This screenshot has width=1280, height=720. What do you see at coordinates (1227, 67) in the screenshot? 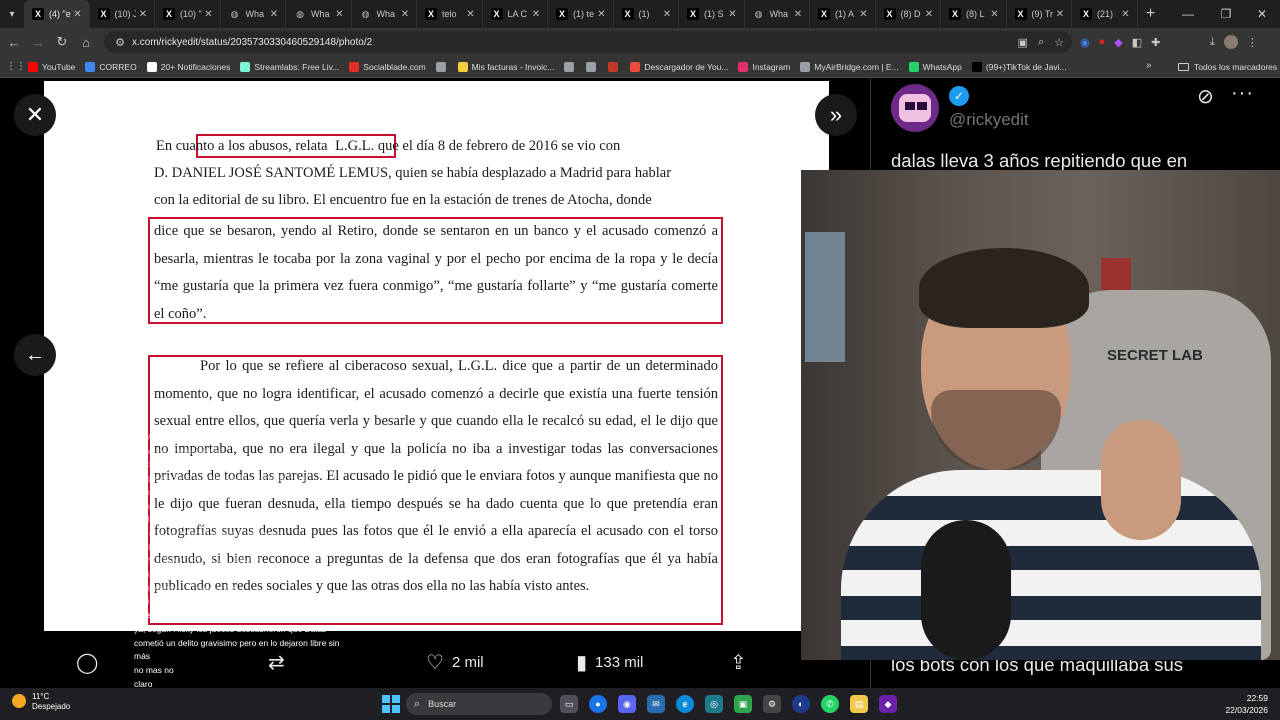
I see `all-bookmarks-folder: Todos los marcadores` at bounding box center [1227, 67].